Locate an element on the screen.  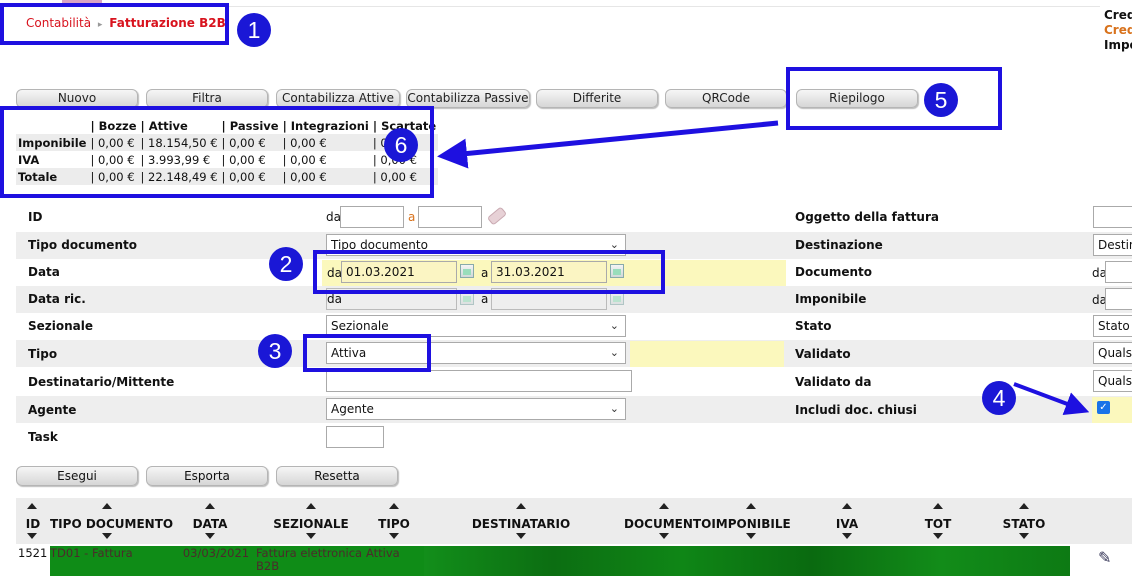
arrow-to-checkbox is located at coordinates (1051, 399).